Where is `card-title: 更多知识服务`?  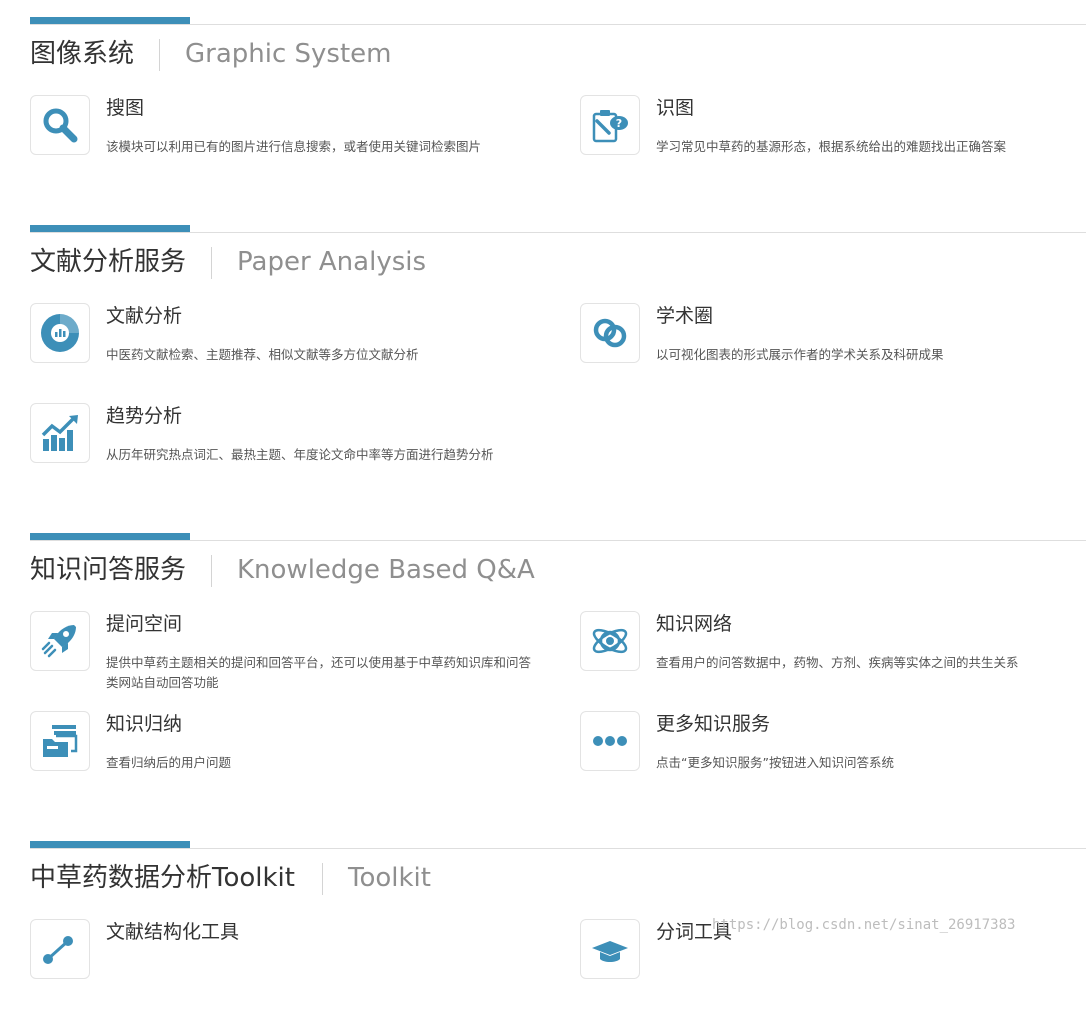
card-title: 更多知识服务 is located at coordinates (713, 724).